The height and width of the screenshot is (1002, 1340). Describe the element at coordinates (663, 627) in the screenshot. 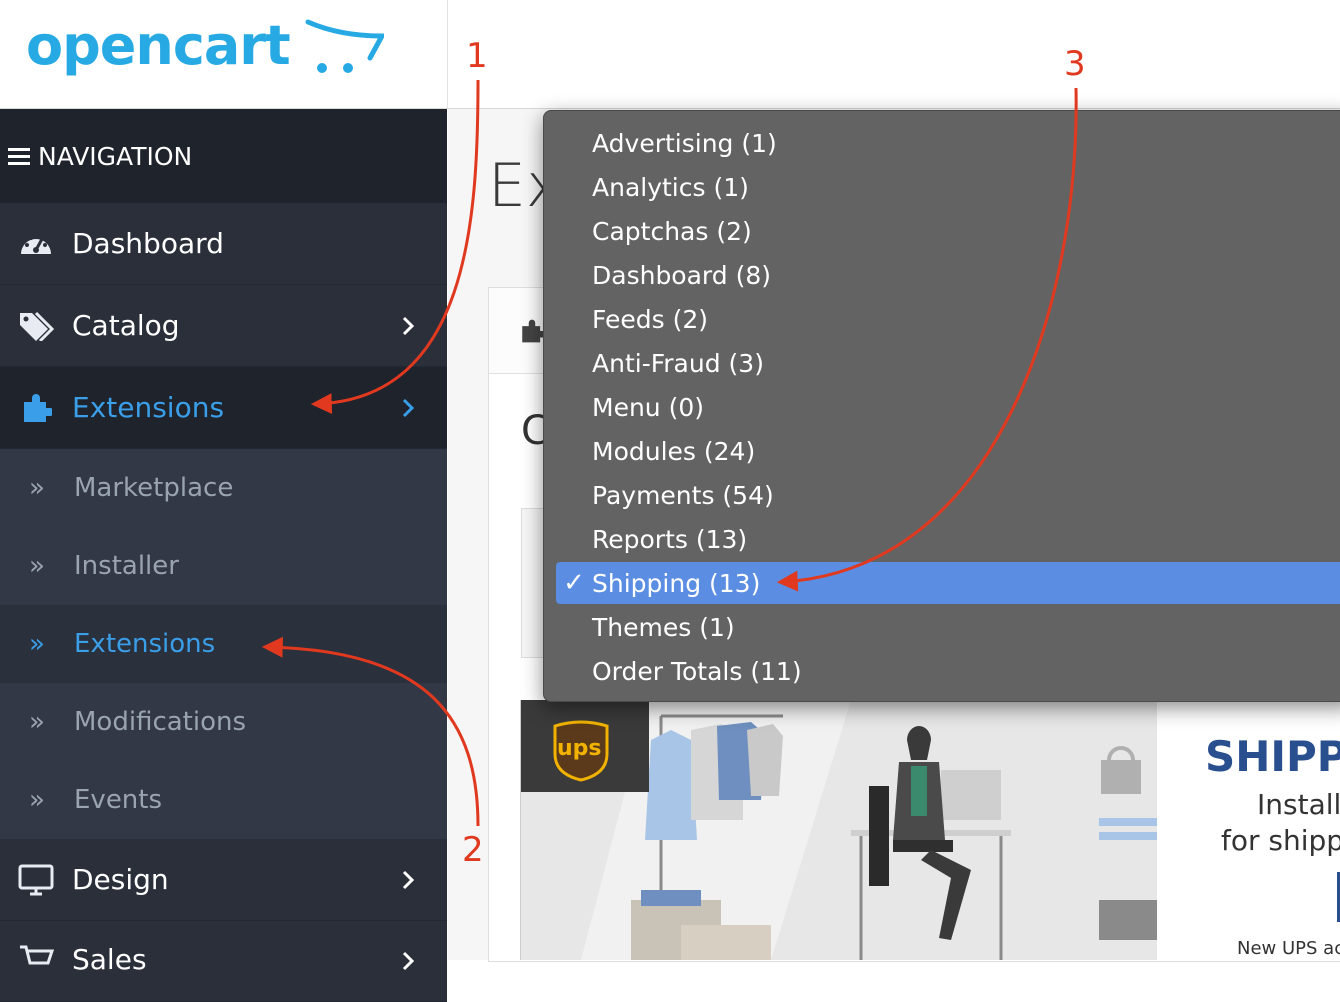

I see `option-label: Themes (1)` at that location.